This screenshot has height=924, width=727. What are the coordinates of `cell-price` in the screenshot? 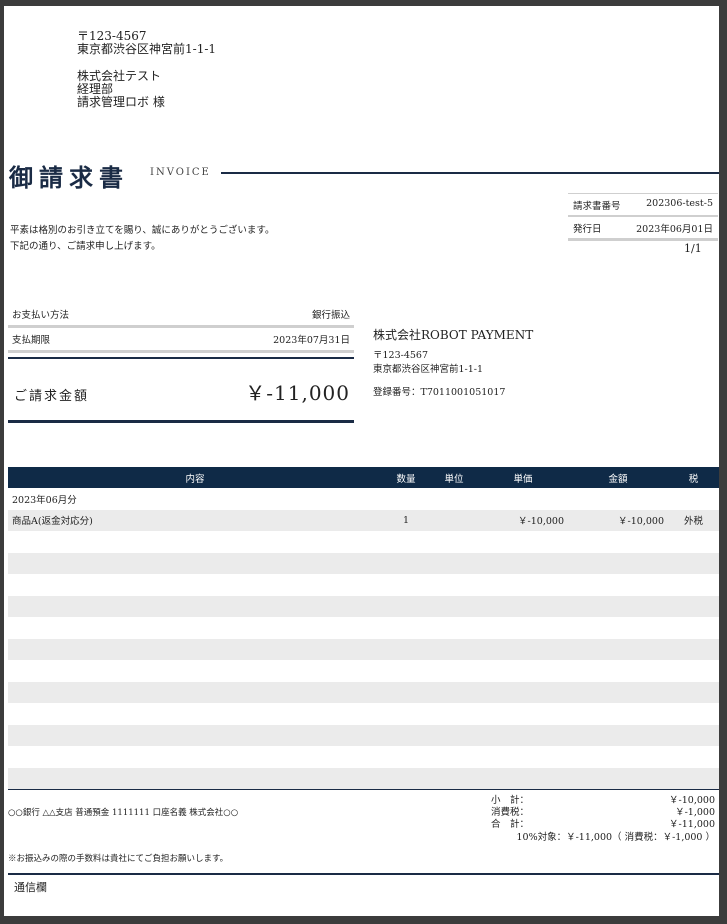 It's located at (523, 499).